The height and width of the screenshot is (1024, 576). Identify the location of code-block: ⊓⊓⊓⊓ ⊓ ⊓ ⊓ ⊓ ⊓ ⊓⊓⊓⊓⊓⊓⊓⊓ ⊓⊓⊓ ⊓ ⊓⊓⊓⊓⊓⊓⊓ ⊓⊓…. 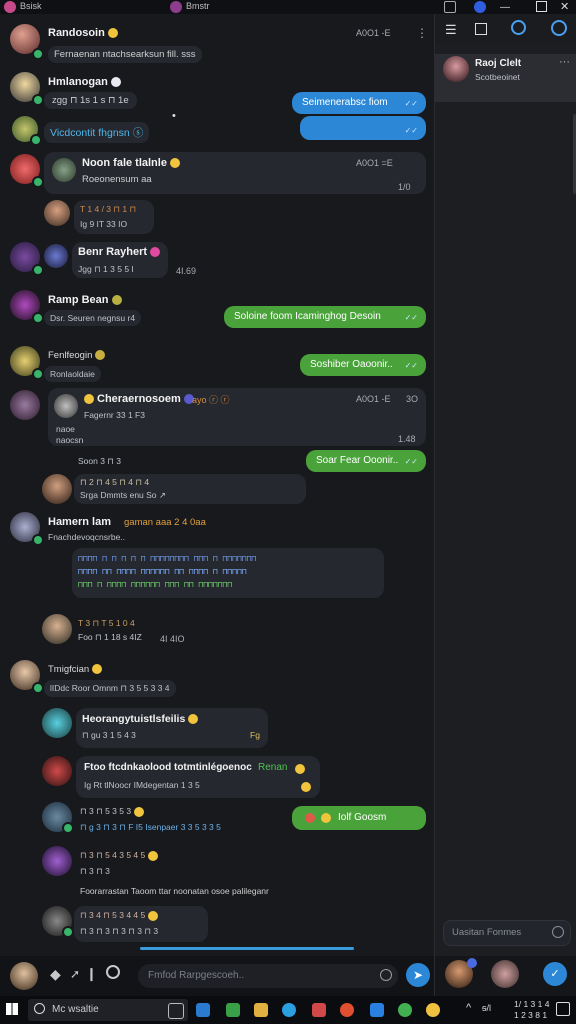
(228, 573).